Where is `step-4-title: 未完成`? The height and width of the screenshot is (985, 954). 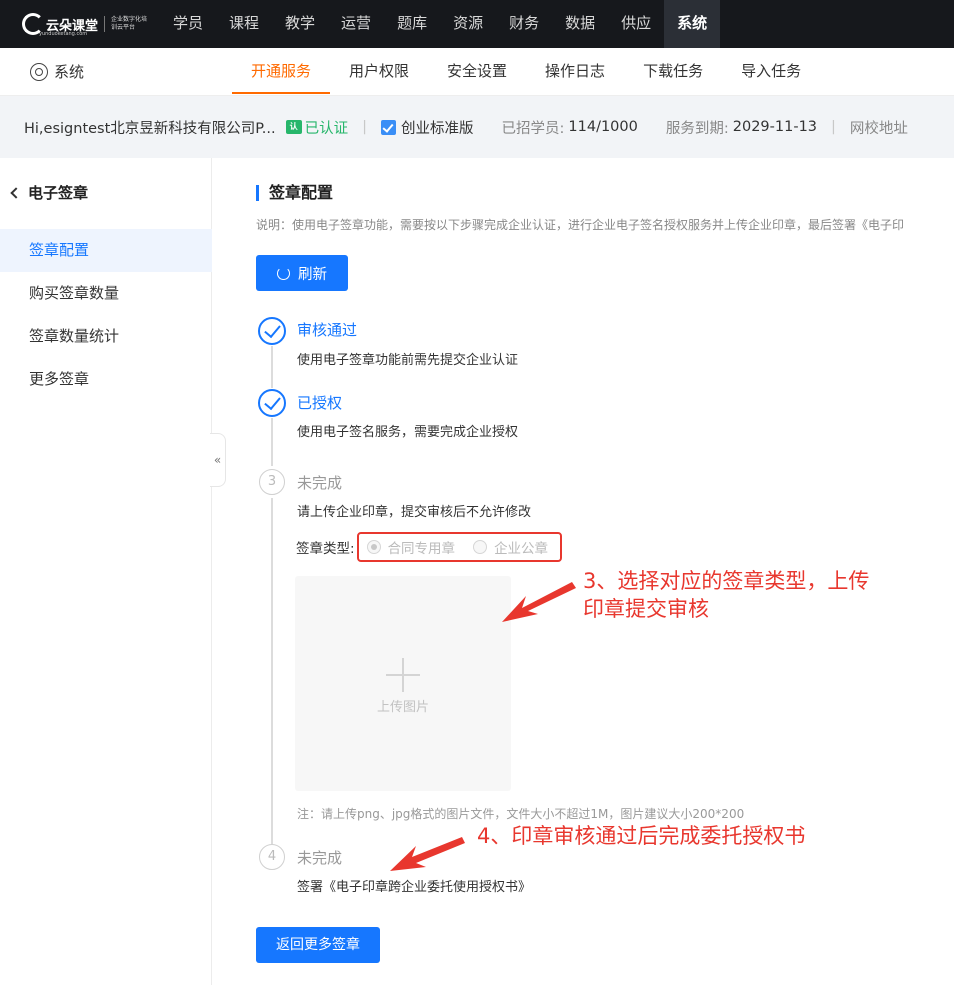 step-4-title: 未完成 is located at coordinates (320, 858).